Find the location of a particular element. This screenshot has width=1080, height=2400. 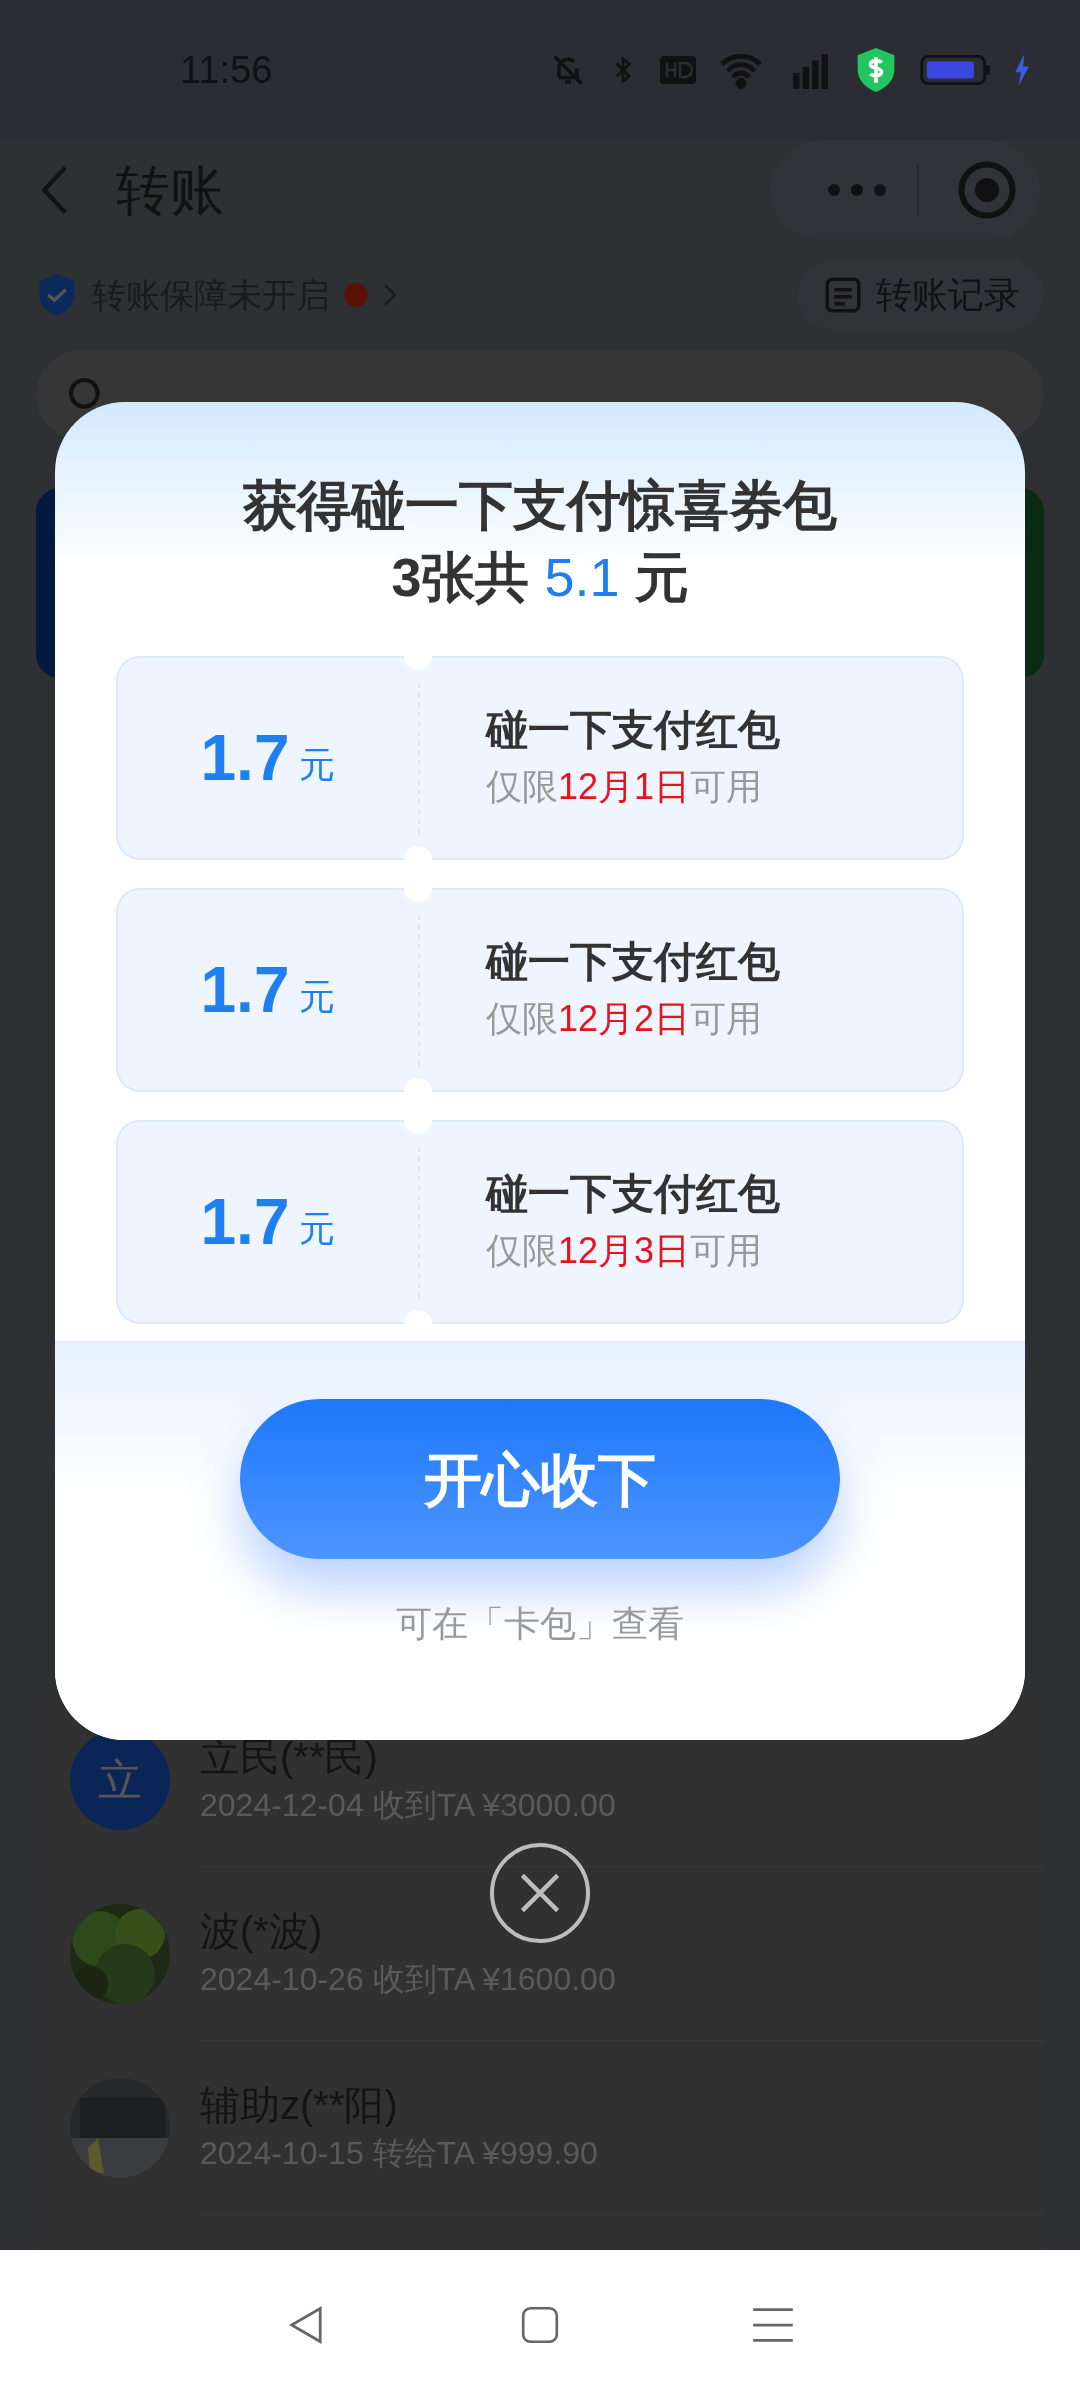

hd-icon is located at coordinates (678, 70).